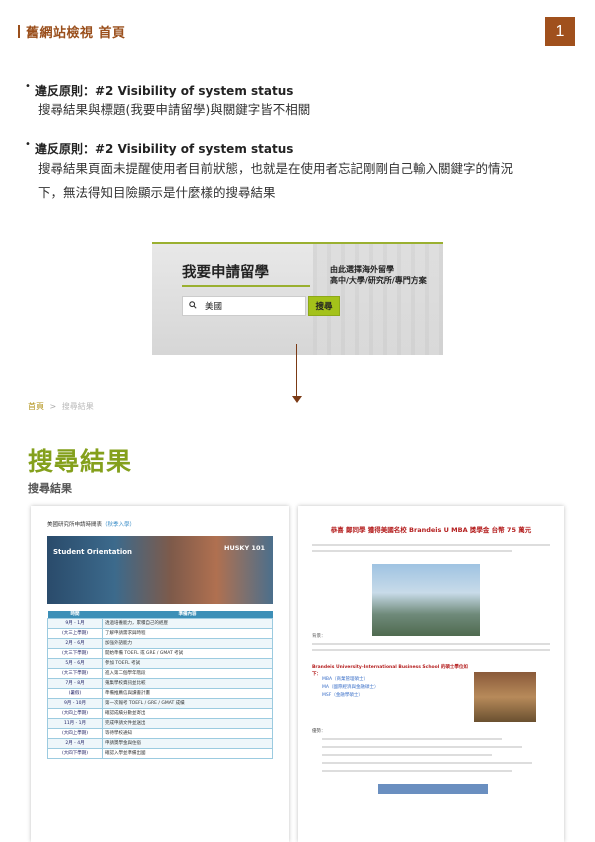 The height and width of the screenshot is (842, 595). Describe the element at coordinates (75, 683) in the screenshot. I see `table-cell-month: 7月 - 8月` at that location.